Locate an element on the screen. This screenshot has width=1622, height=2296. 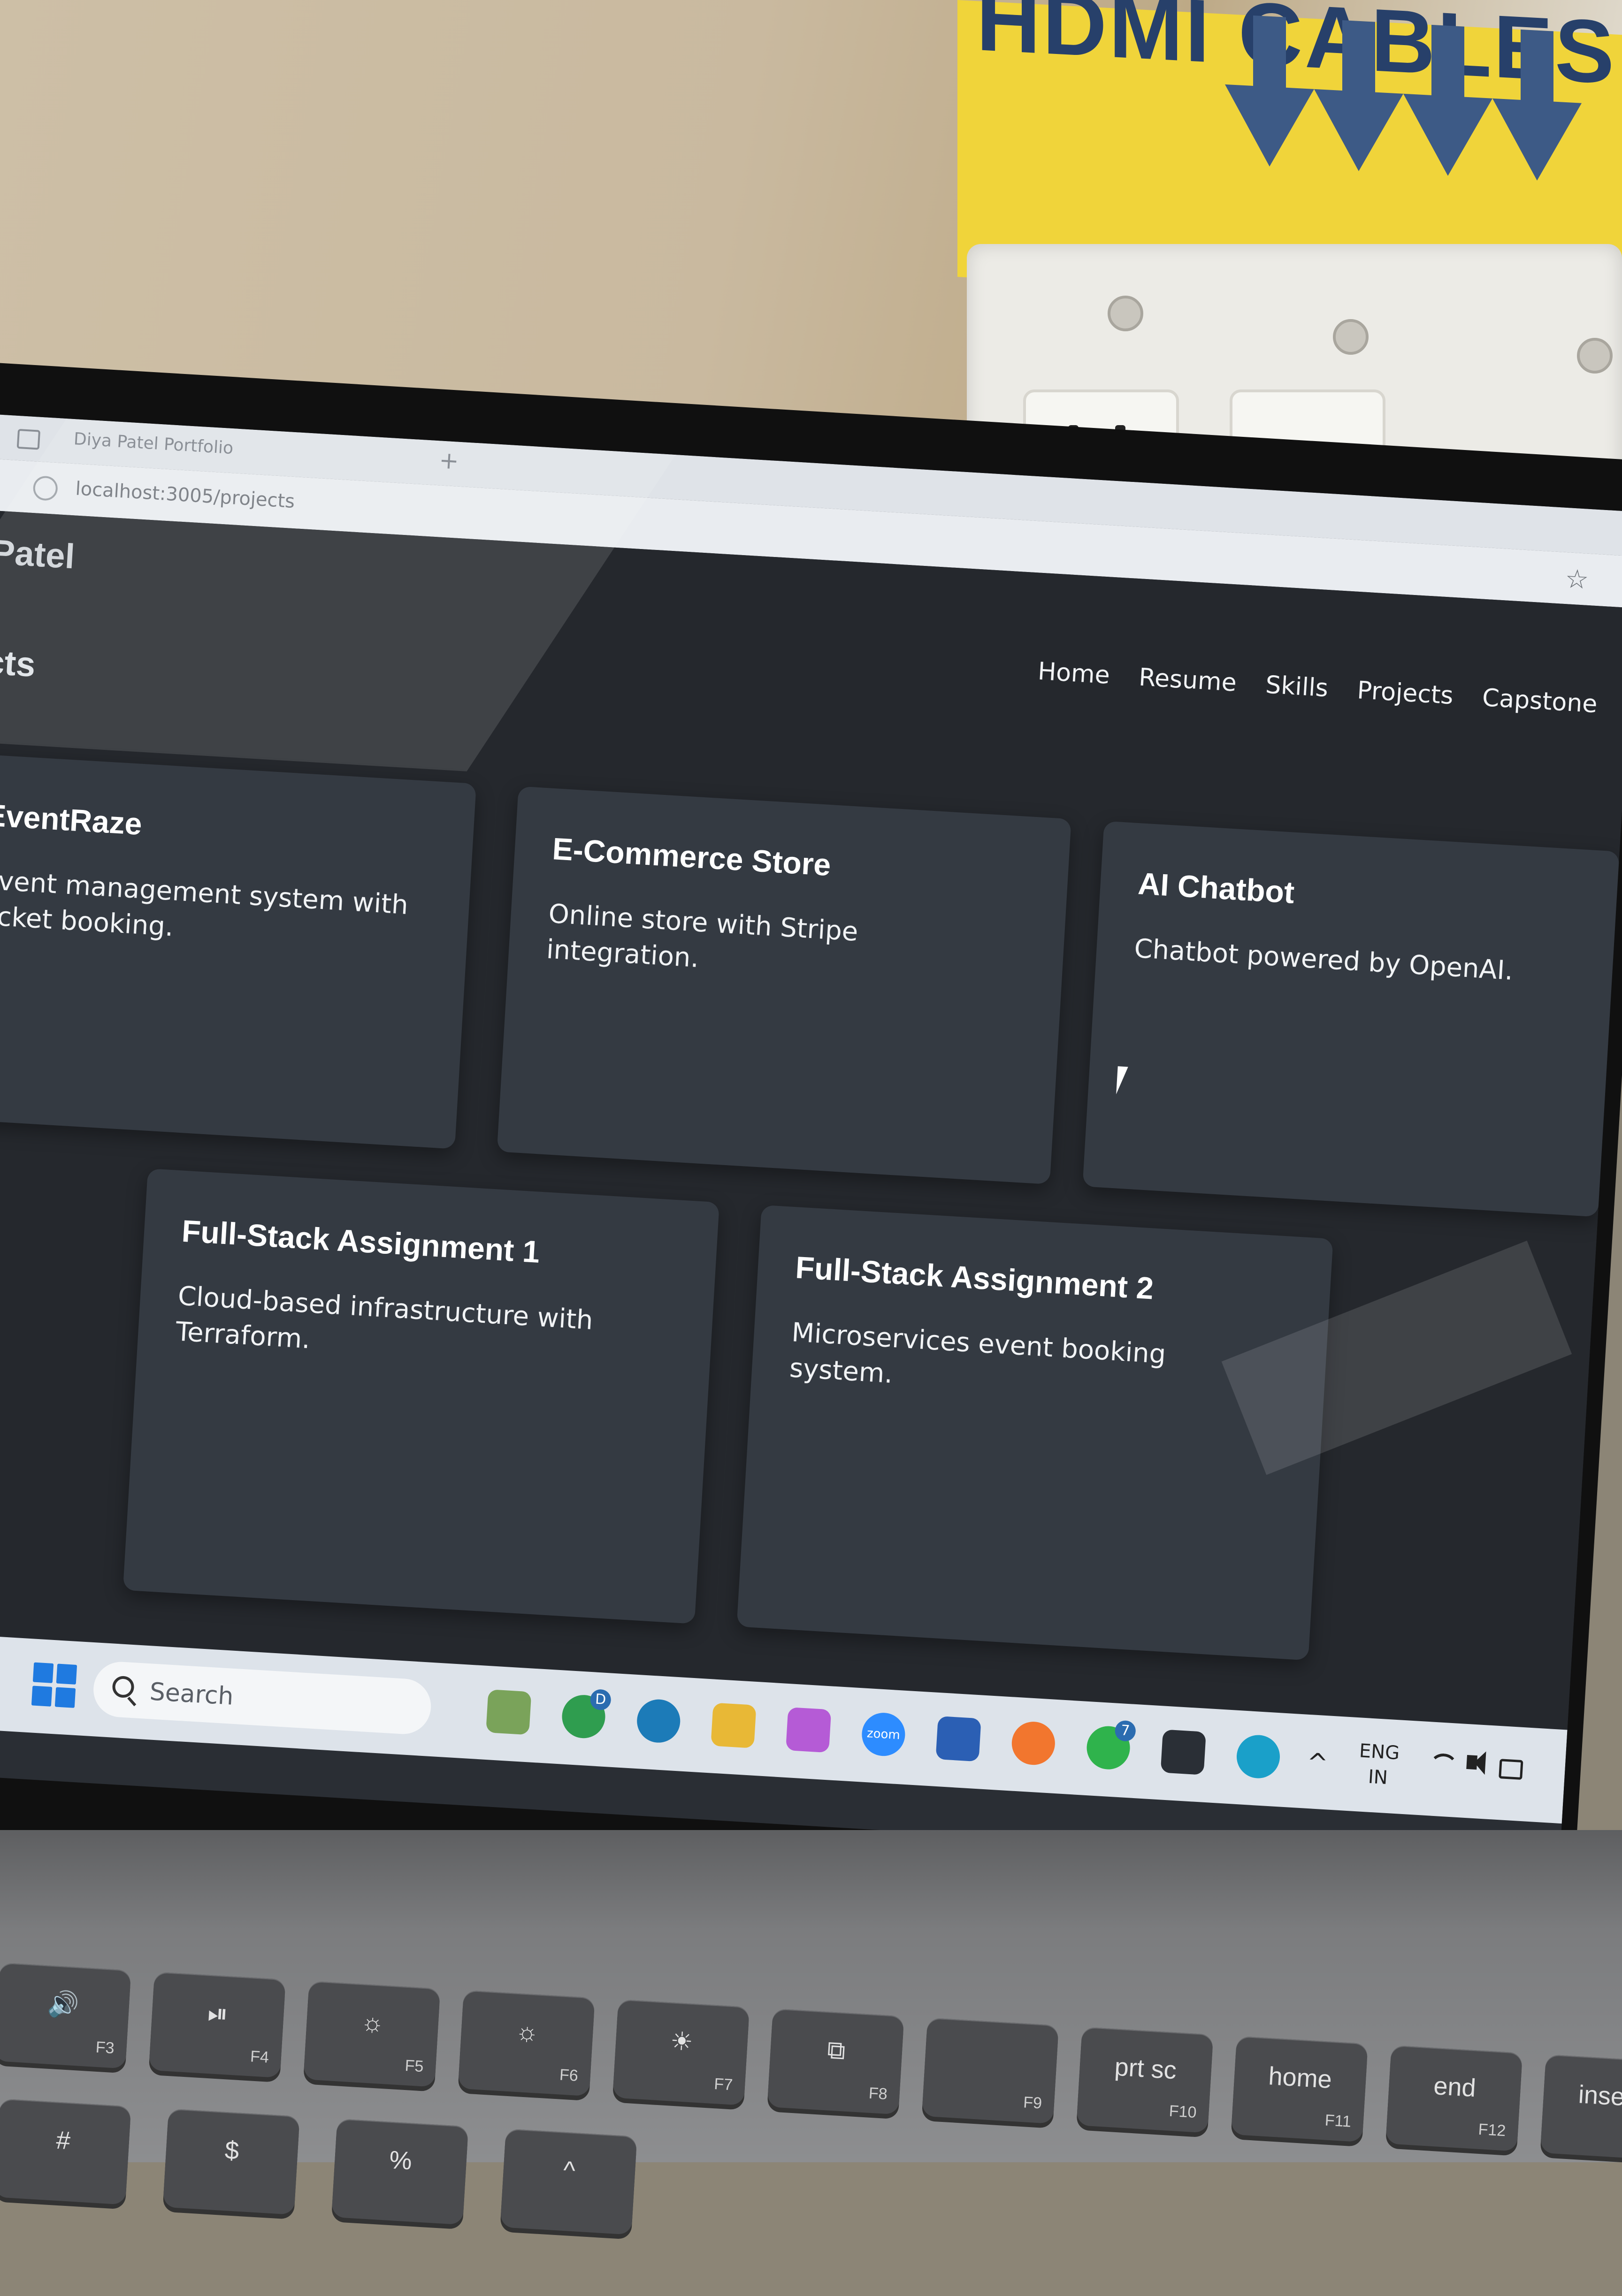
project-title: Full-Stack Assignment 2 is located at coordinates (974, 1278).